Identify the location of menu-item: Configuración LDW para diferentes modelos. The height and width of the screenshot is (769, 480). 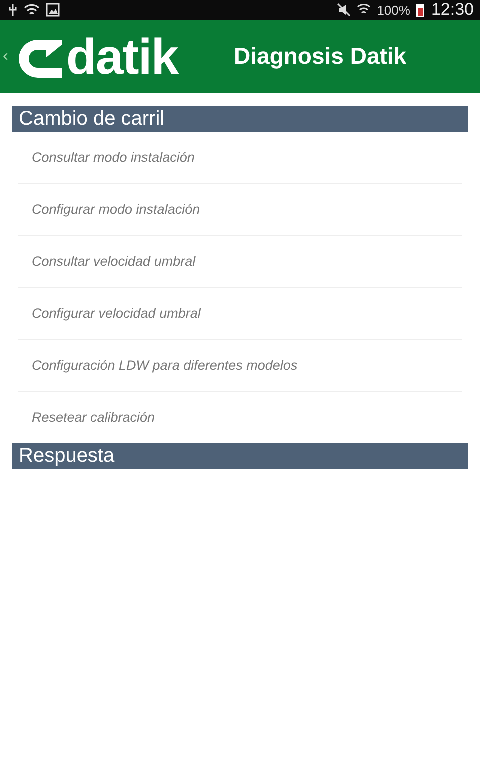
(240, 366).